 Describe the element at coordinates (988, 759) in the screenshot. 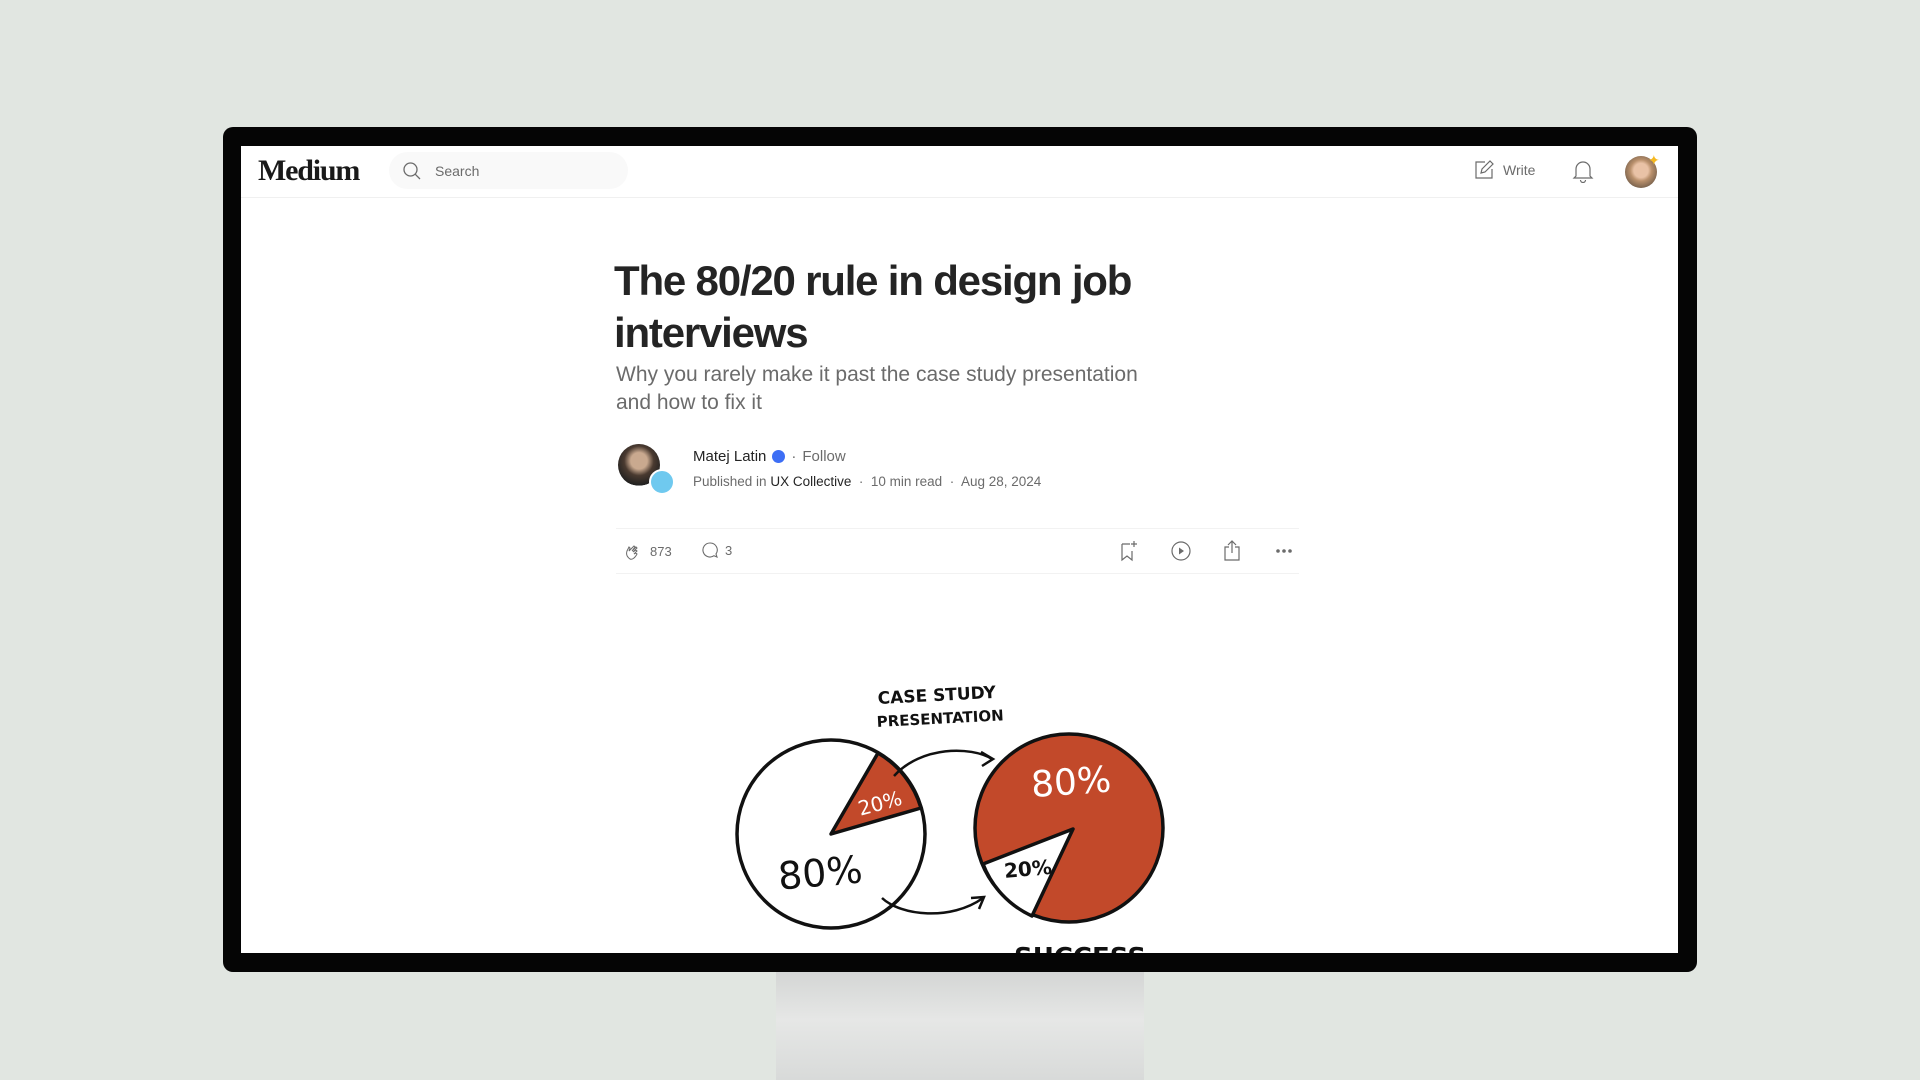

I see `top-arrow-head` at that location.